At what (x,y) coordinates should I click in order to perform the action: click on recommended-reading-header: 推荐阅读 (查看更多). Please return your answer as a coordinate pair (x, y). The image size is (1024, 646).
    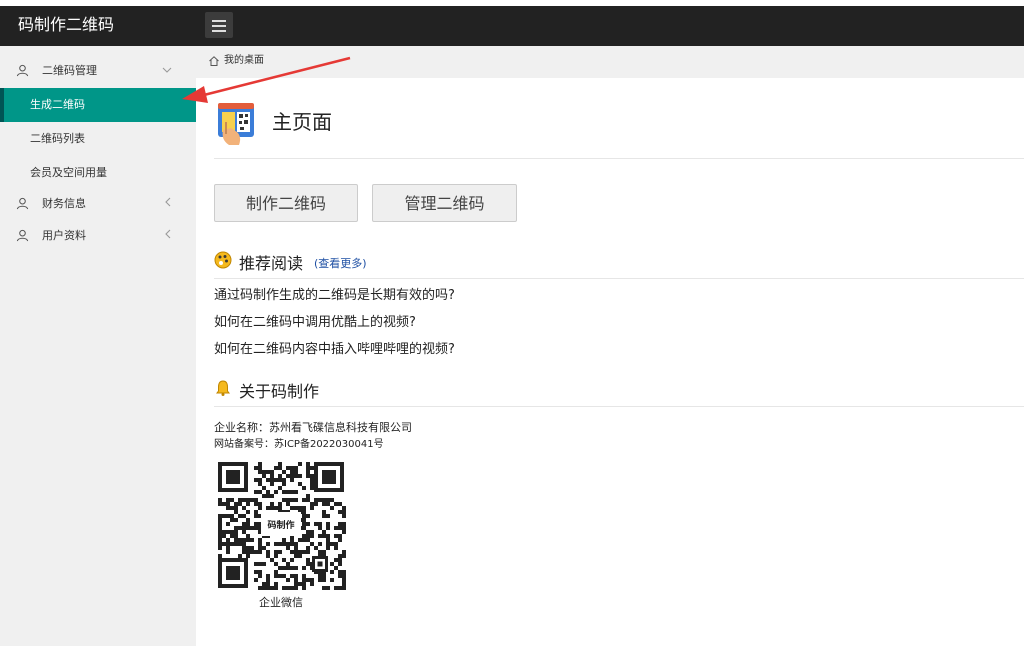
    Looking at the image, I should click on (619, 263).